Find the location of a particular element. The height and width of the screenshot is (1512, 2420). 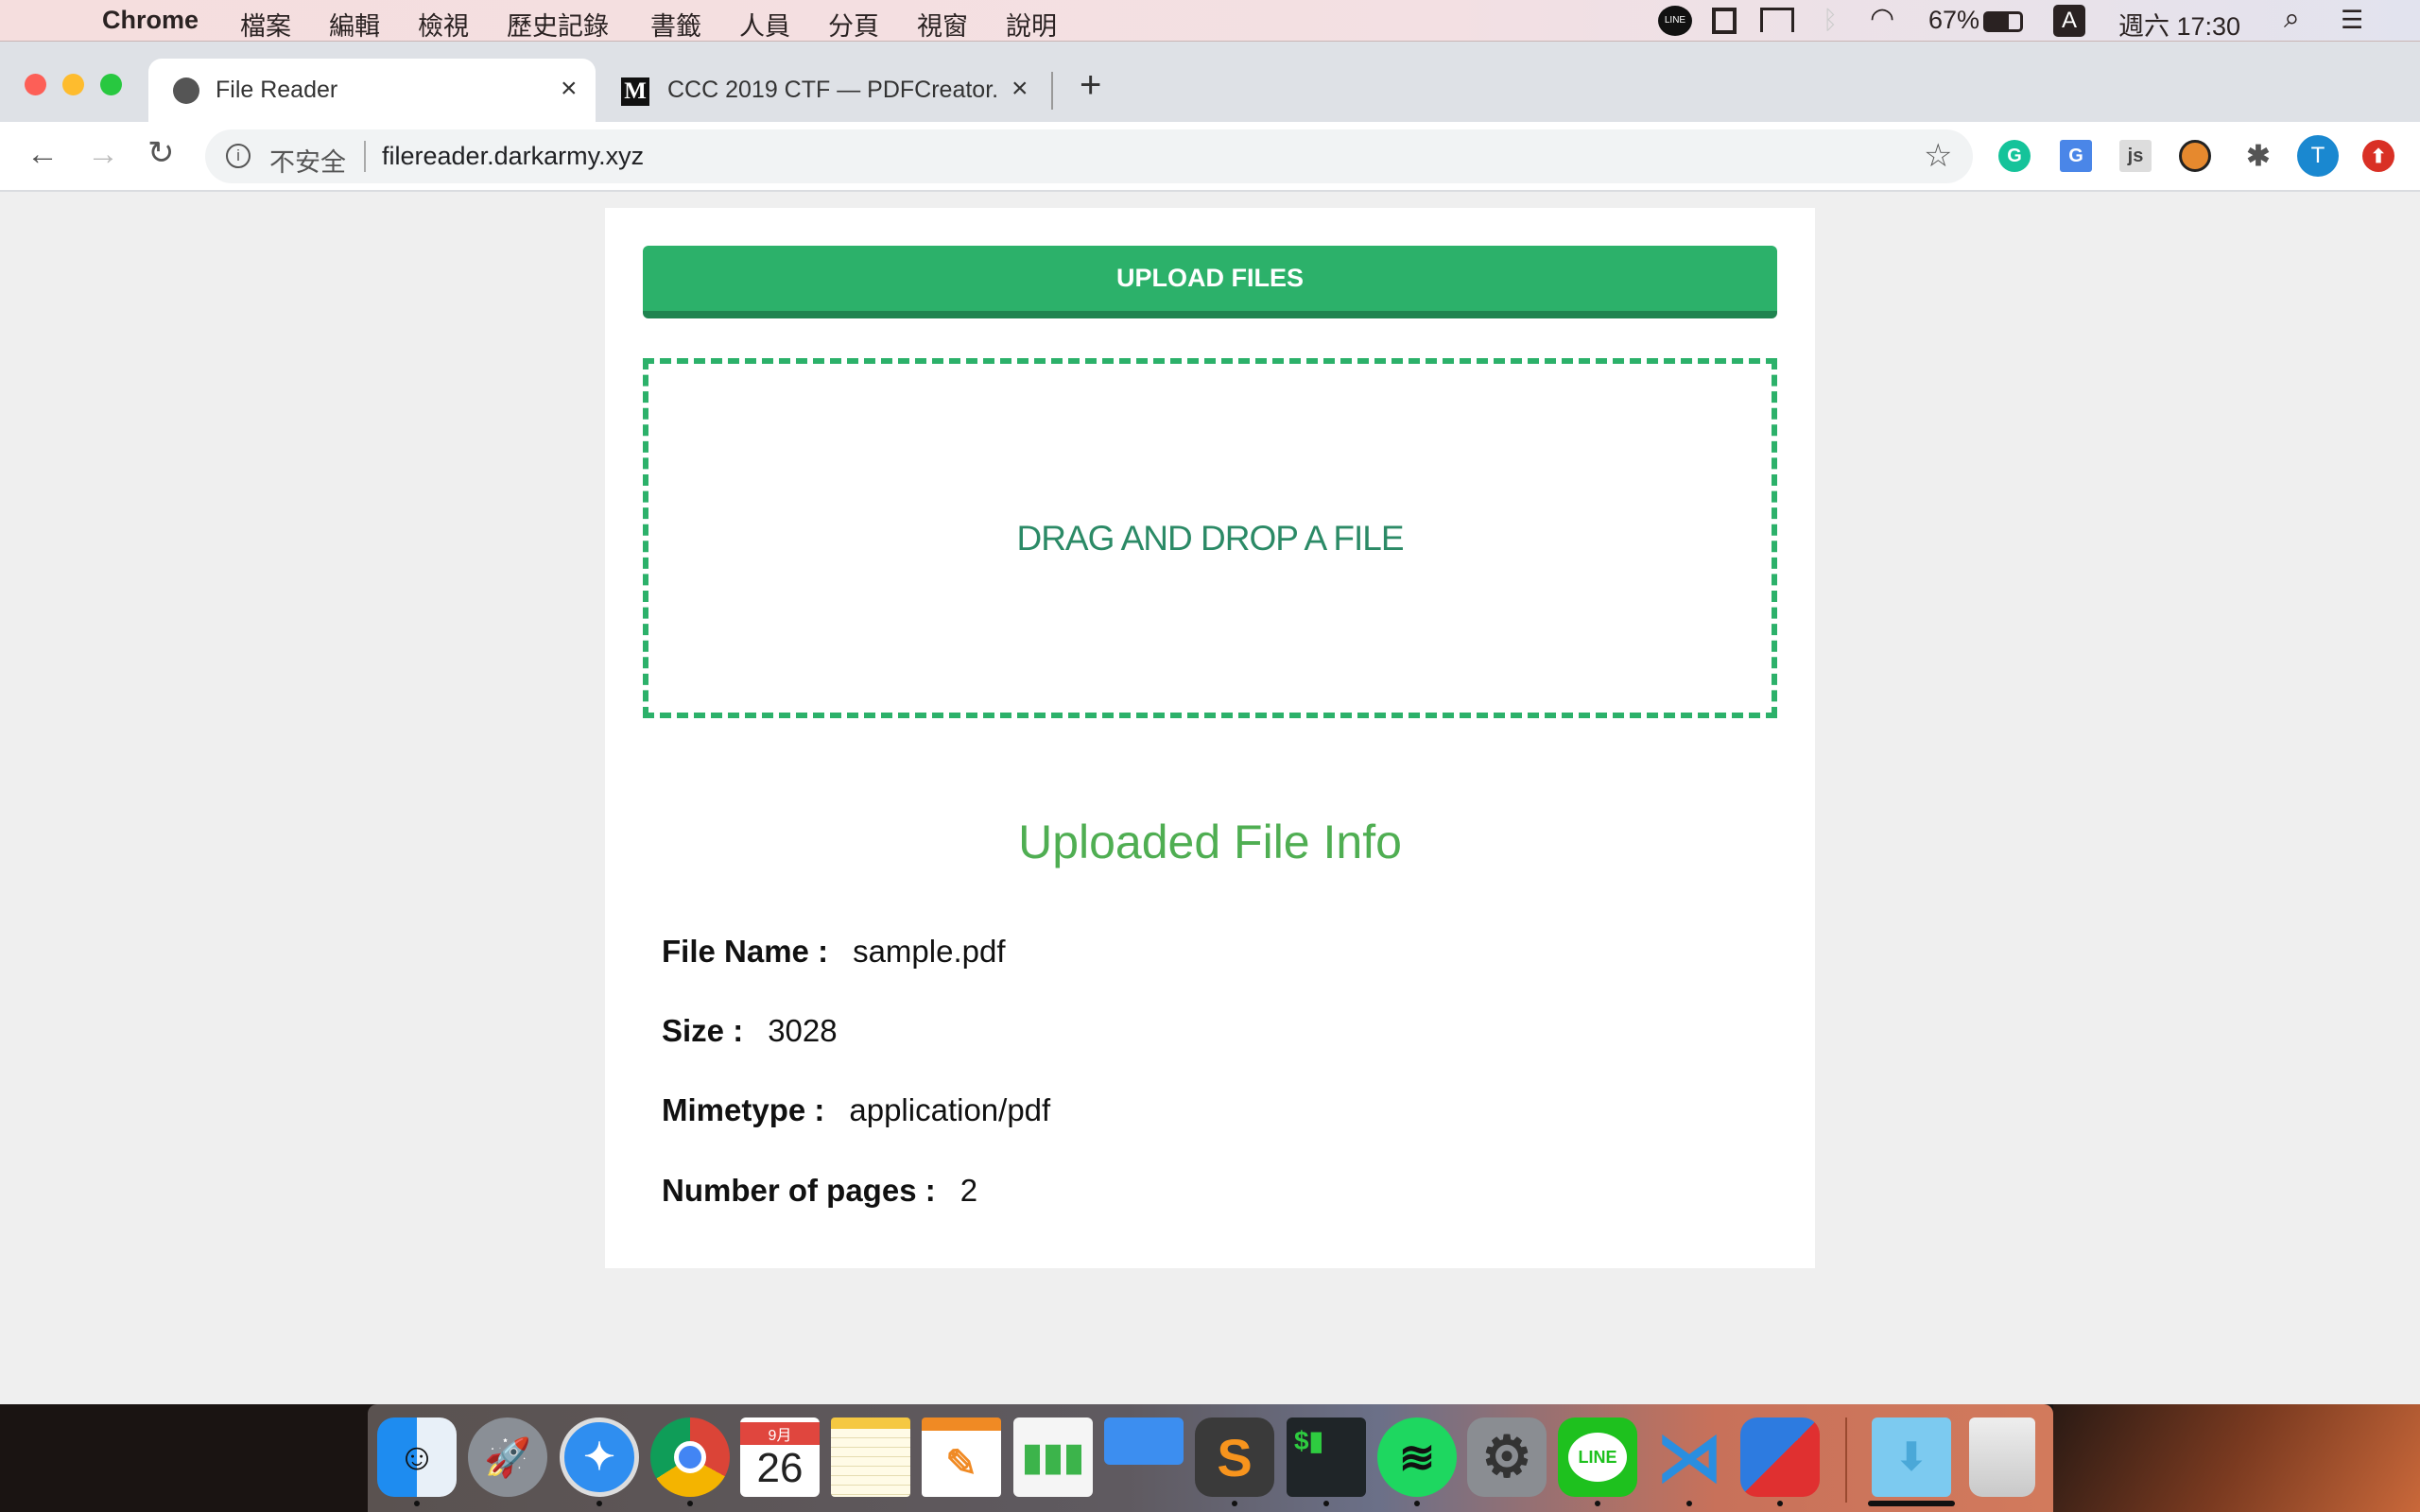

menu-bookmarks: 書籤 is located at coordinates (675, 24).